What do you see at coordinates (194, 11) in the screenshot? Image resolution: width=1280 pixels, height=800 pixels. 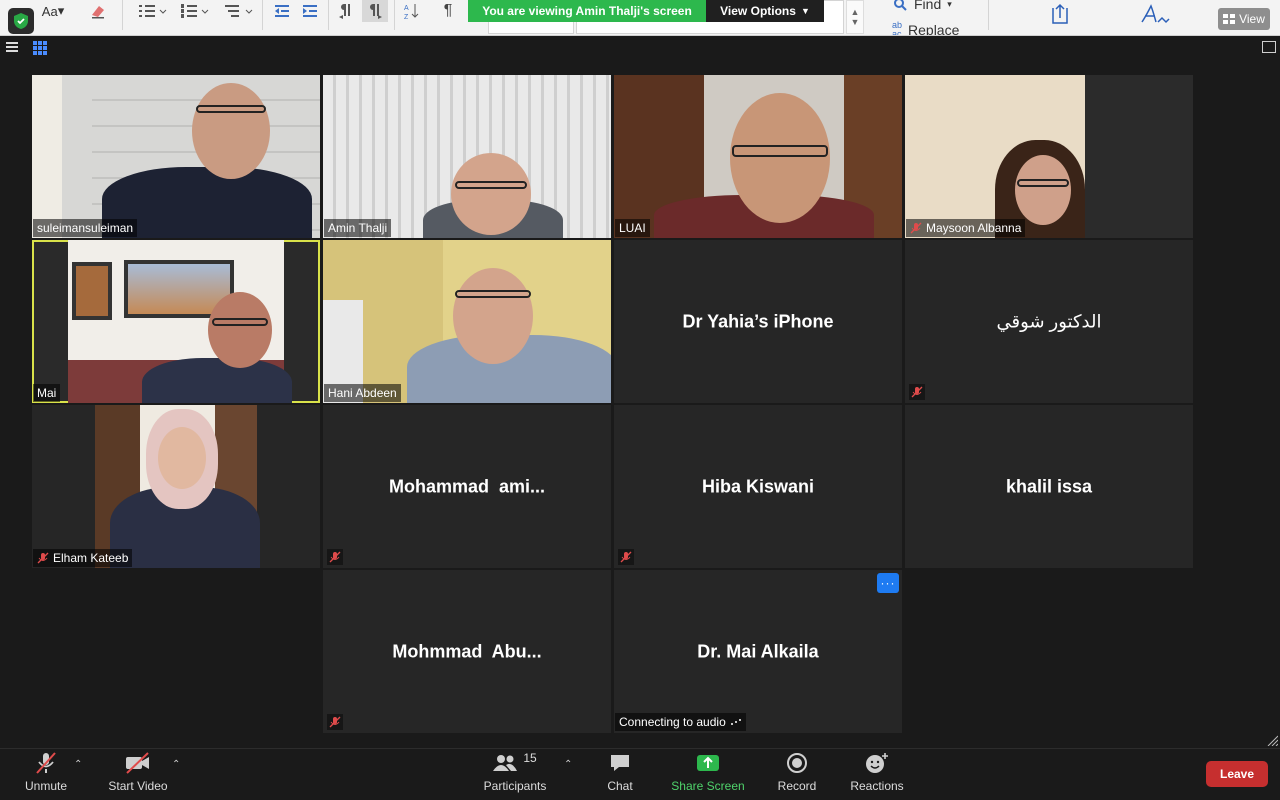 I see `numbering-icon` at bounding box center [194, 11].